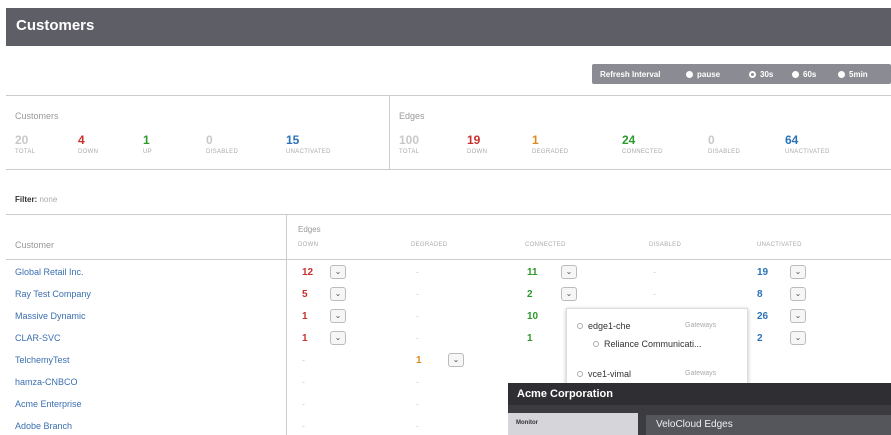  I want to click on customer-link: CLAR-SVC, so click(38, 338).